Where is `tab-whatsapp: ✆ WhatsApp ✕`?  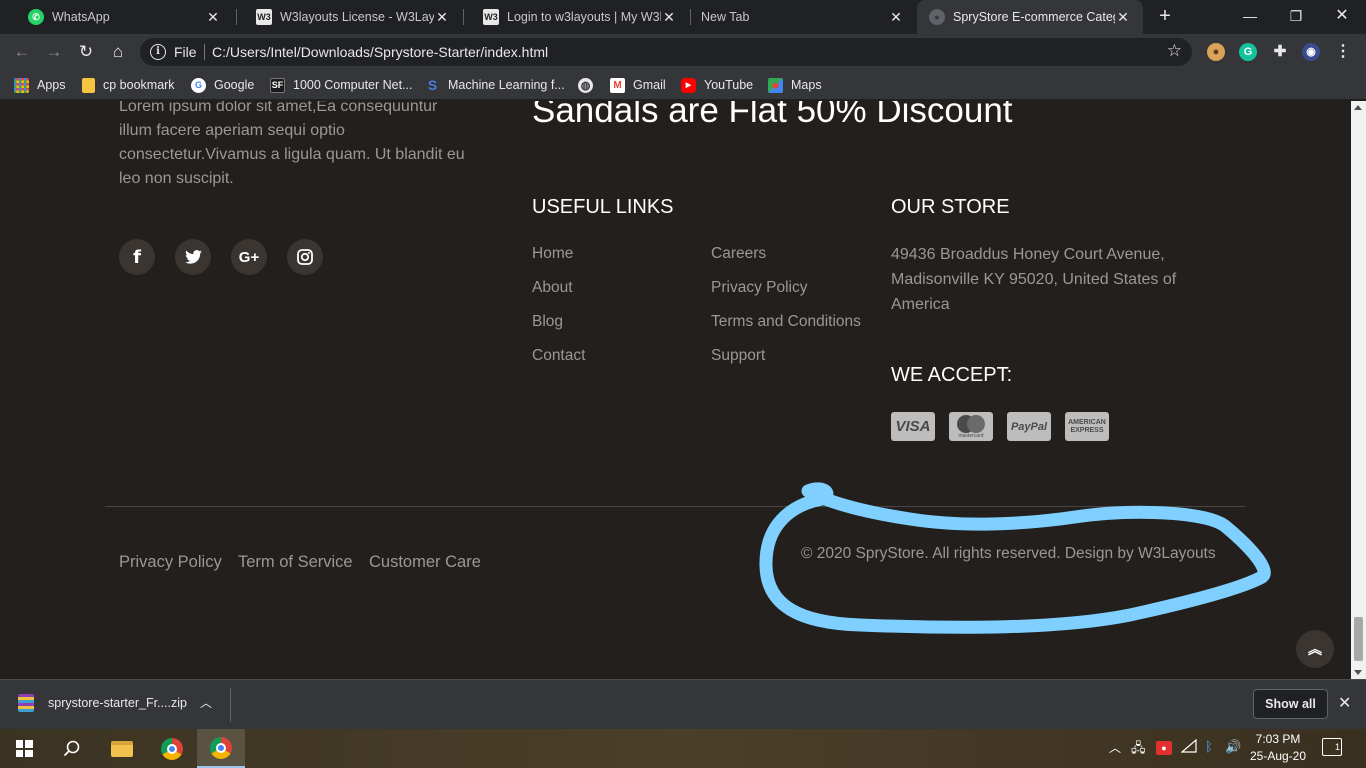 tab-whatsapp: ✆ WhatsApp ✕ is located at coordinates (120, 17).